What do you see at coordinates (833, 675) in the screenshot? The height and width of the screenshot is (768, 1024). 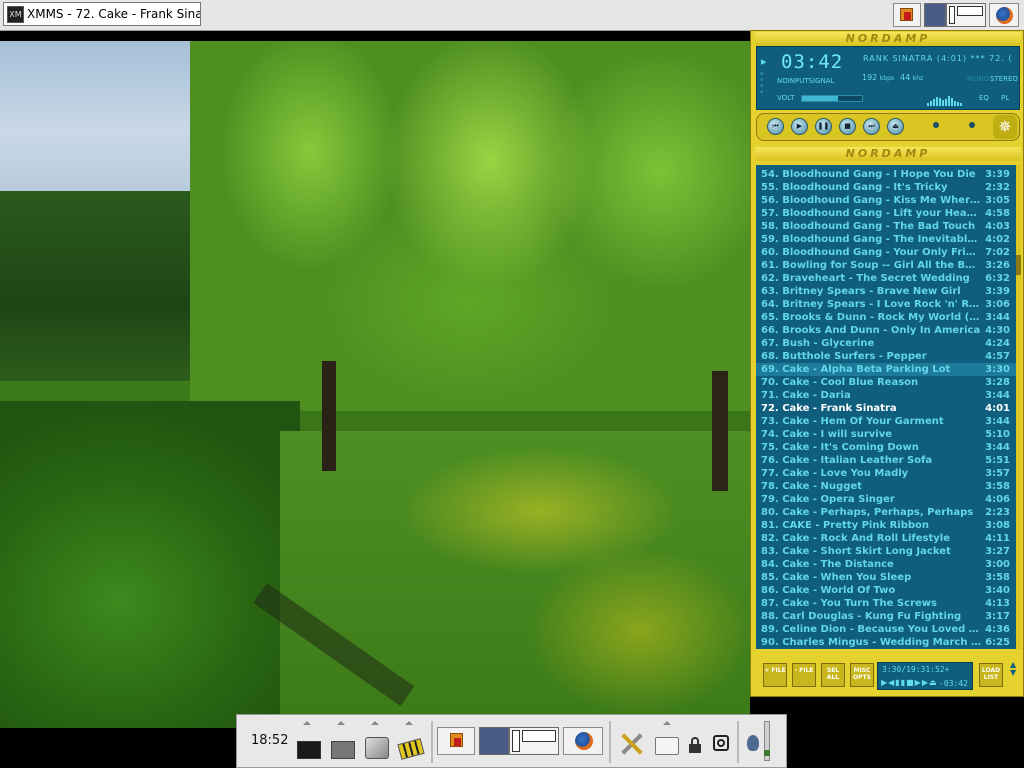 I see `select-all-button: SEL ALL` at bounding box center [833, 675].